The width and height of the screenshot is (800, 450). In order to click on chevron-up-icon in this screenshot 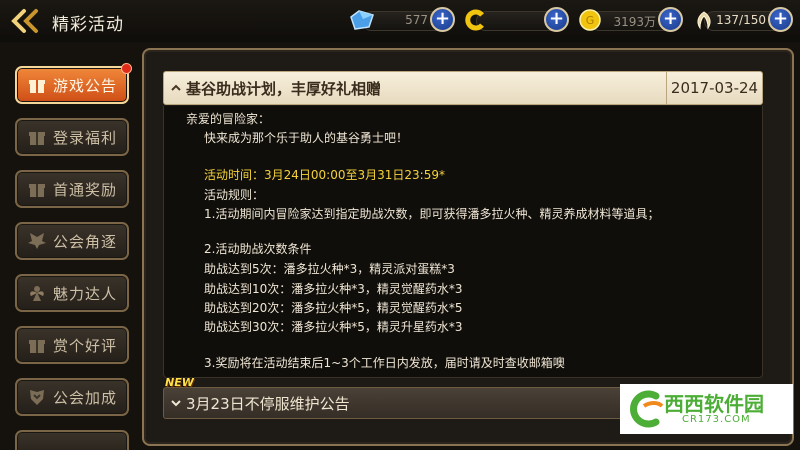, I will do `click(176, 88)`.